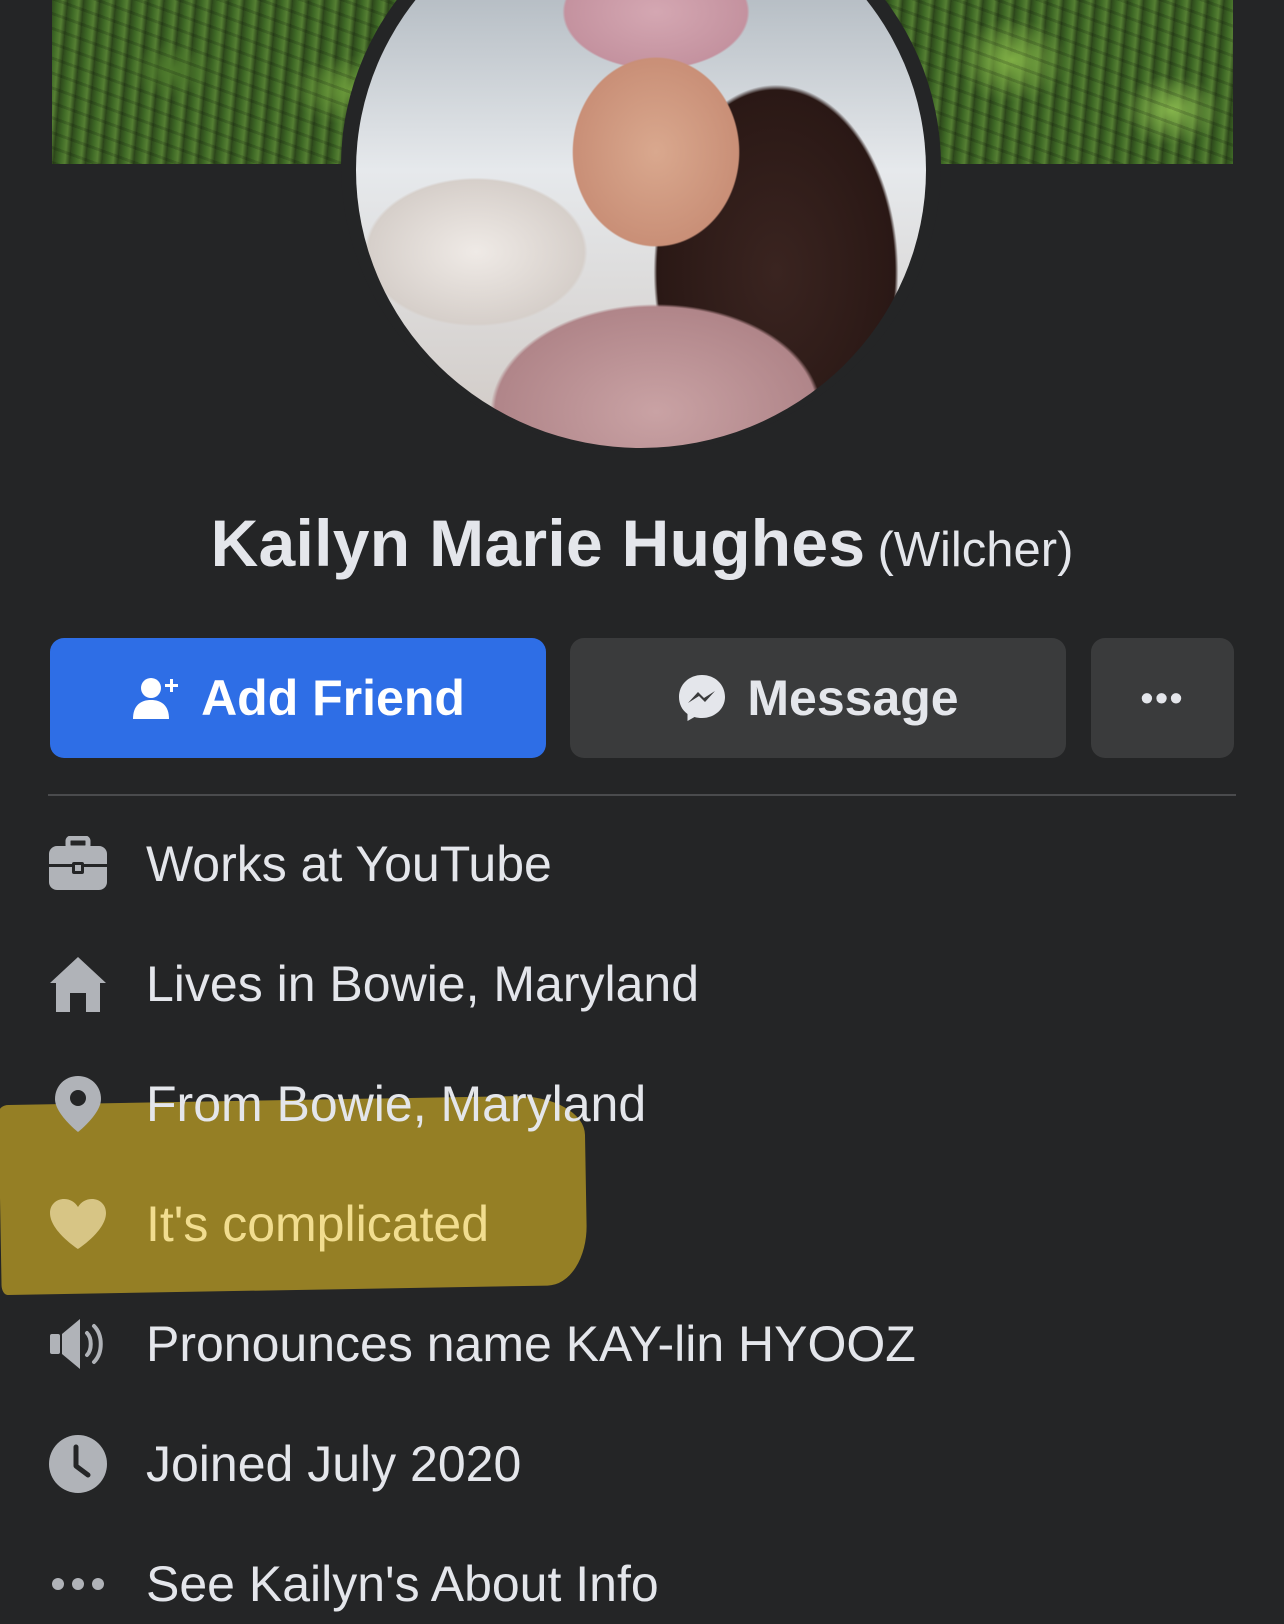 The width and height of the screenshot is (1284, 1624). I want to click on intro-hometown-text: From Bowie, Maryland, so click(396, 1104).